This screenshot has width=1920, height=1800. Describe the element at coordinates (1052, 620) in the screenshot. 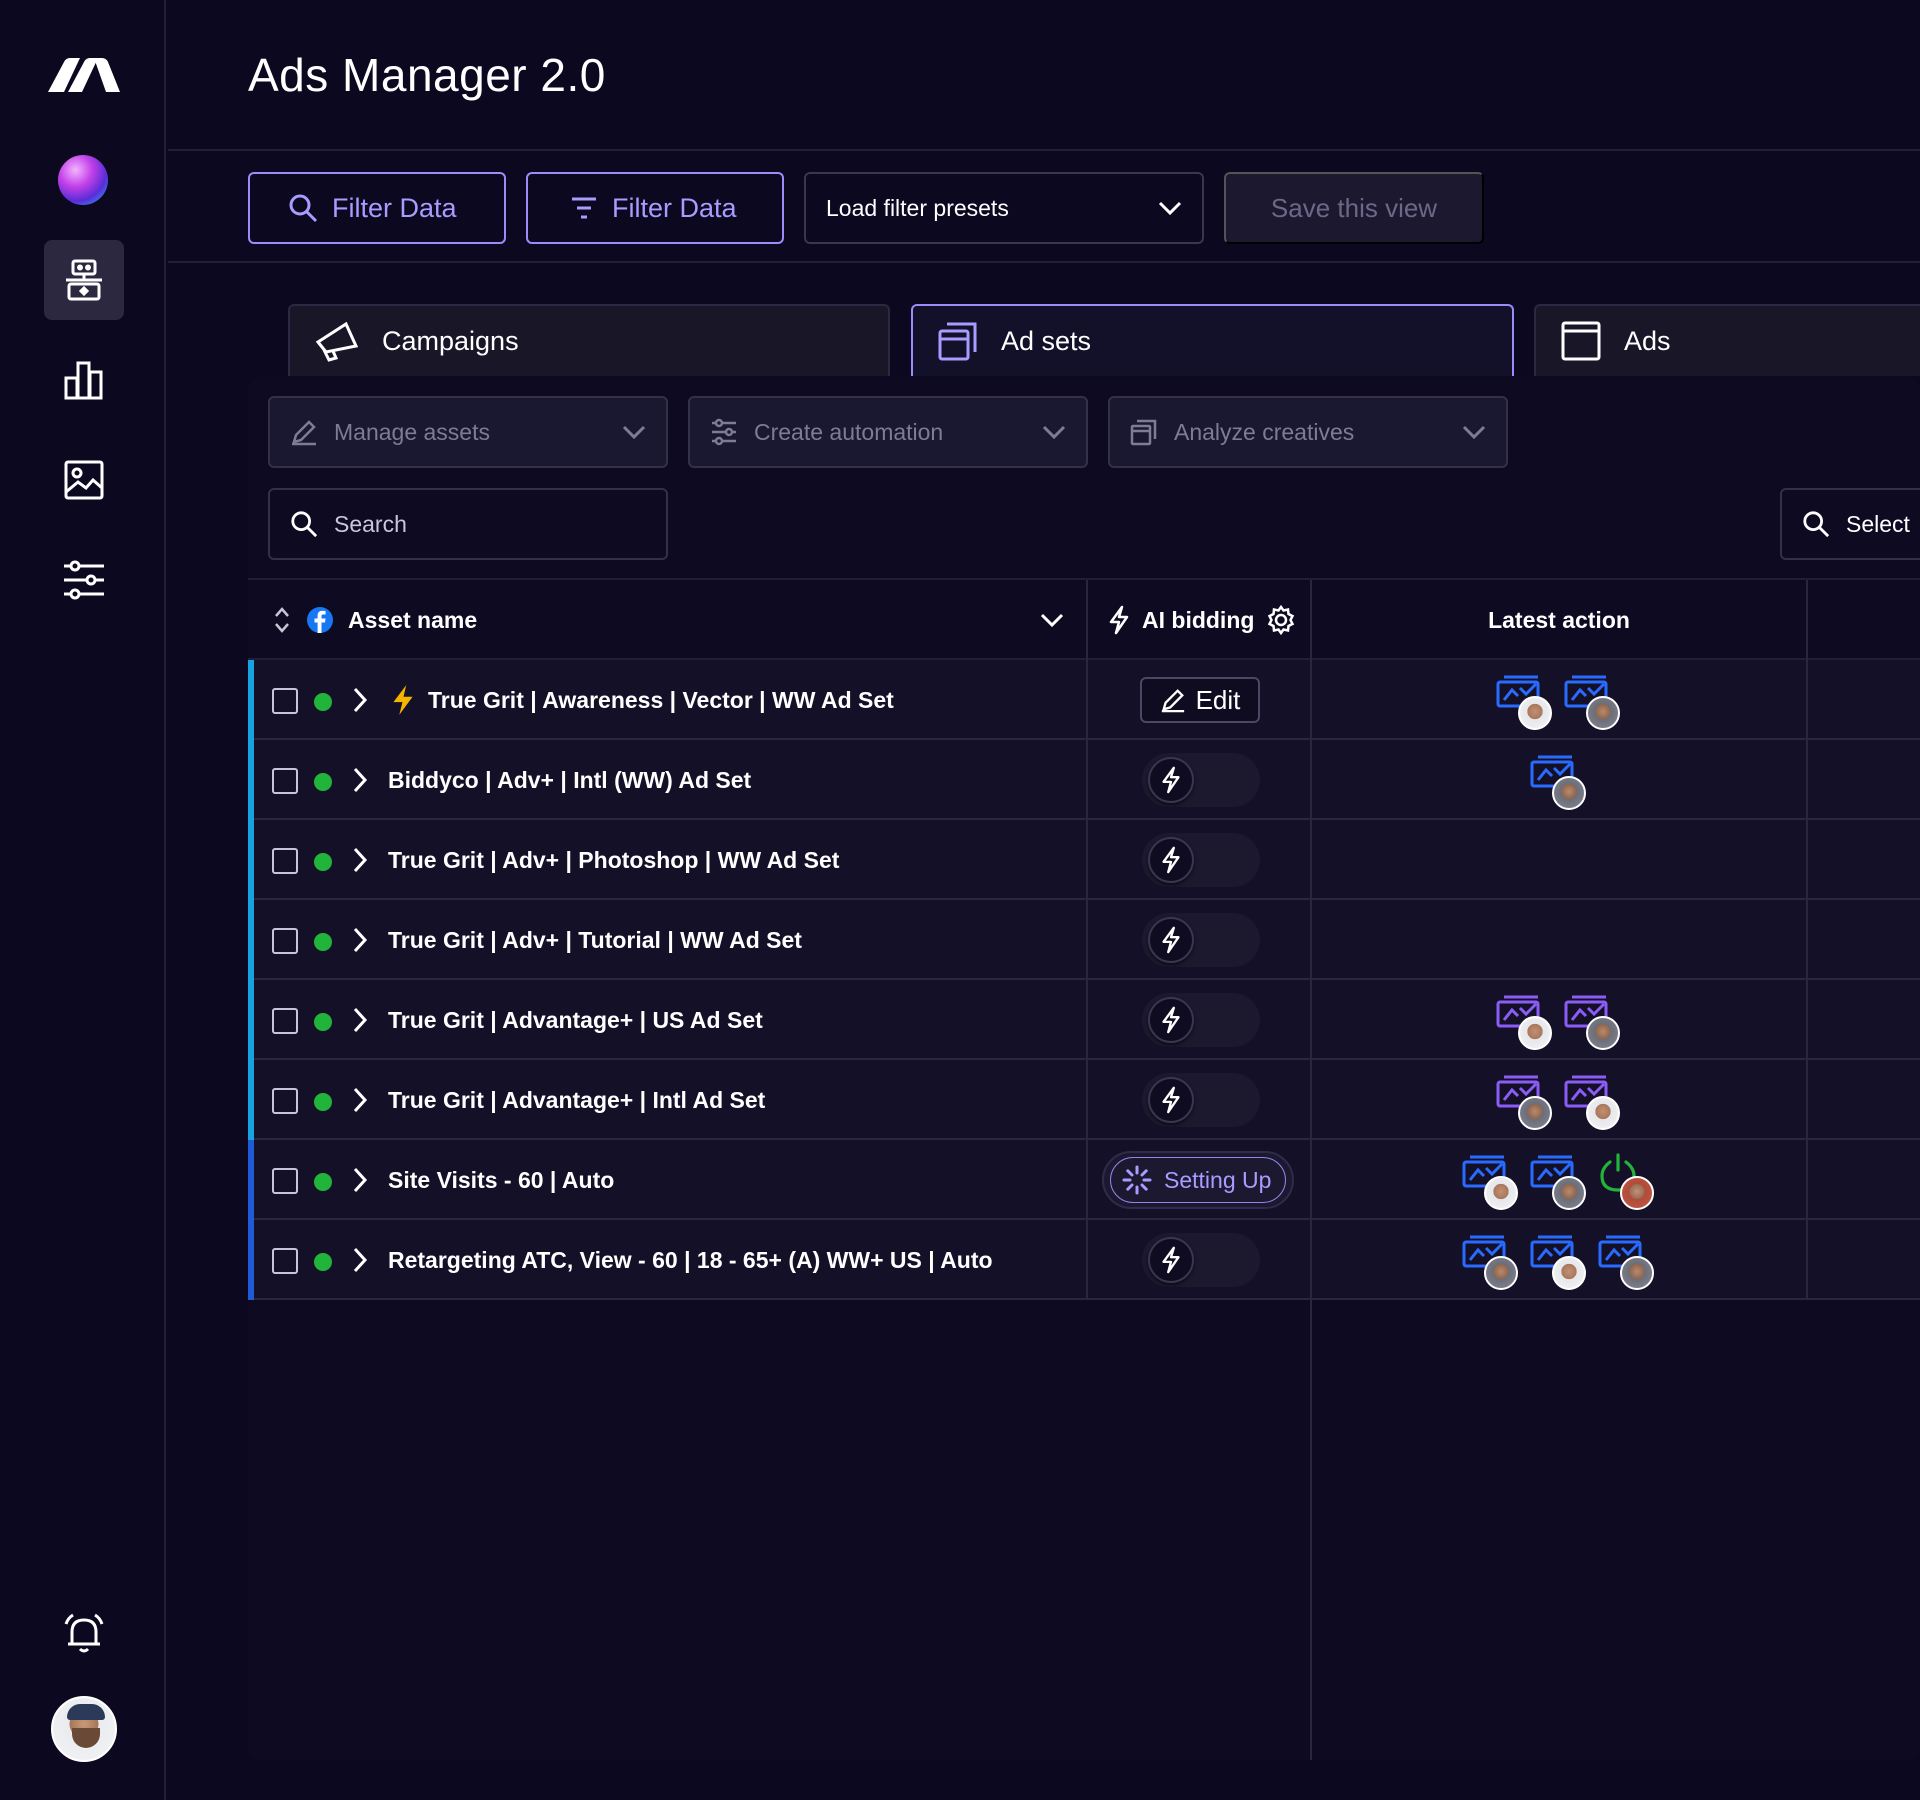

I see `chevron-down-icon` at that location.